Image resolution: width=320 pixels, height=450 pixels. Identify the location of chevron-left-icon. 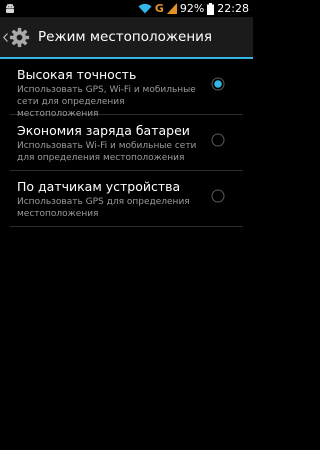
(5, 37).